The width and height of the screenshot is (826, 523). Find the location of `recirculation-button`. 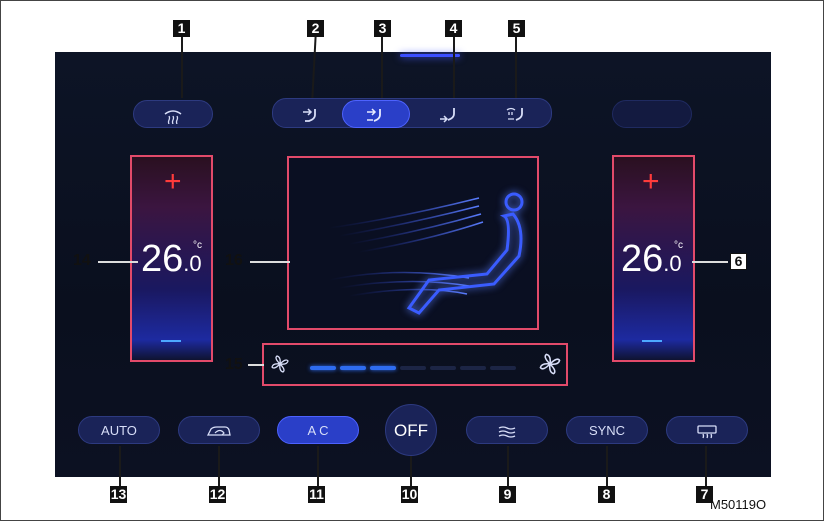

recirculation-button is located at coordinates (219, 430).